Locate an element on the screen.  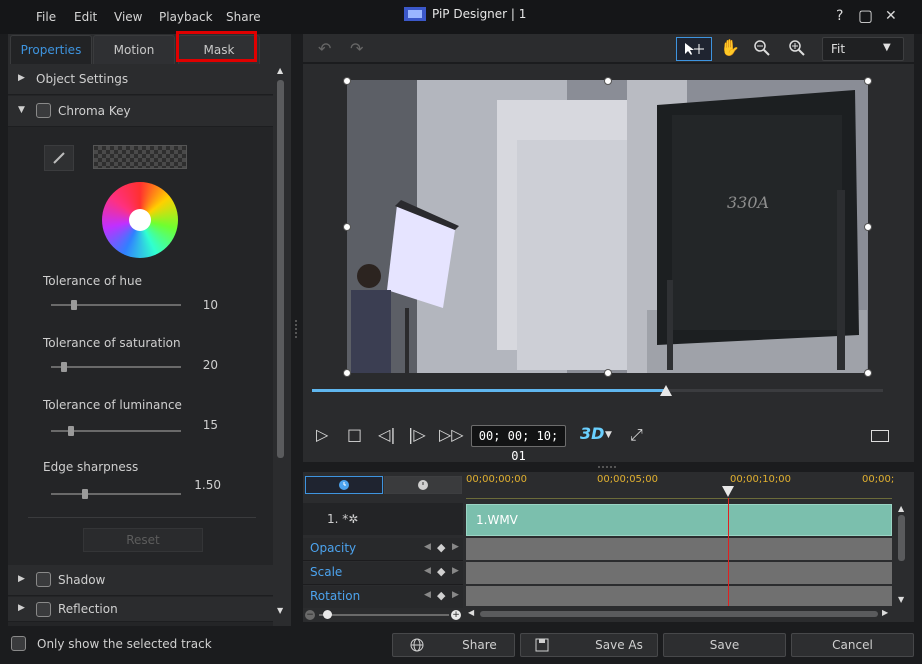
luminance-slider is located at coordinates (116, 431).